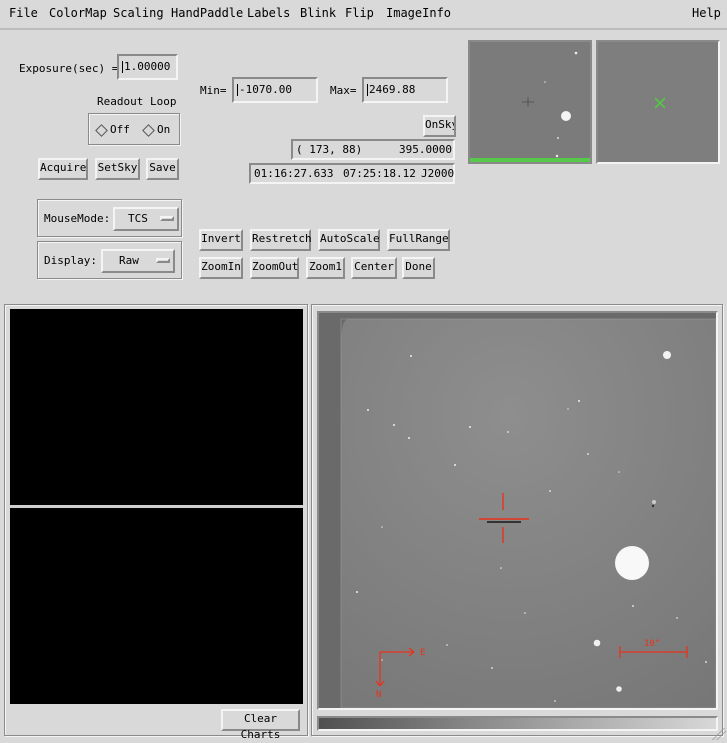 This screenshot has width=727, height=743. I want to click on restretch-button: Restretch, so click(281, 240).